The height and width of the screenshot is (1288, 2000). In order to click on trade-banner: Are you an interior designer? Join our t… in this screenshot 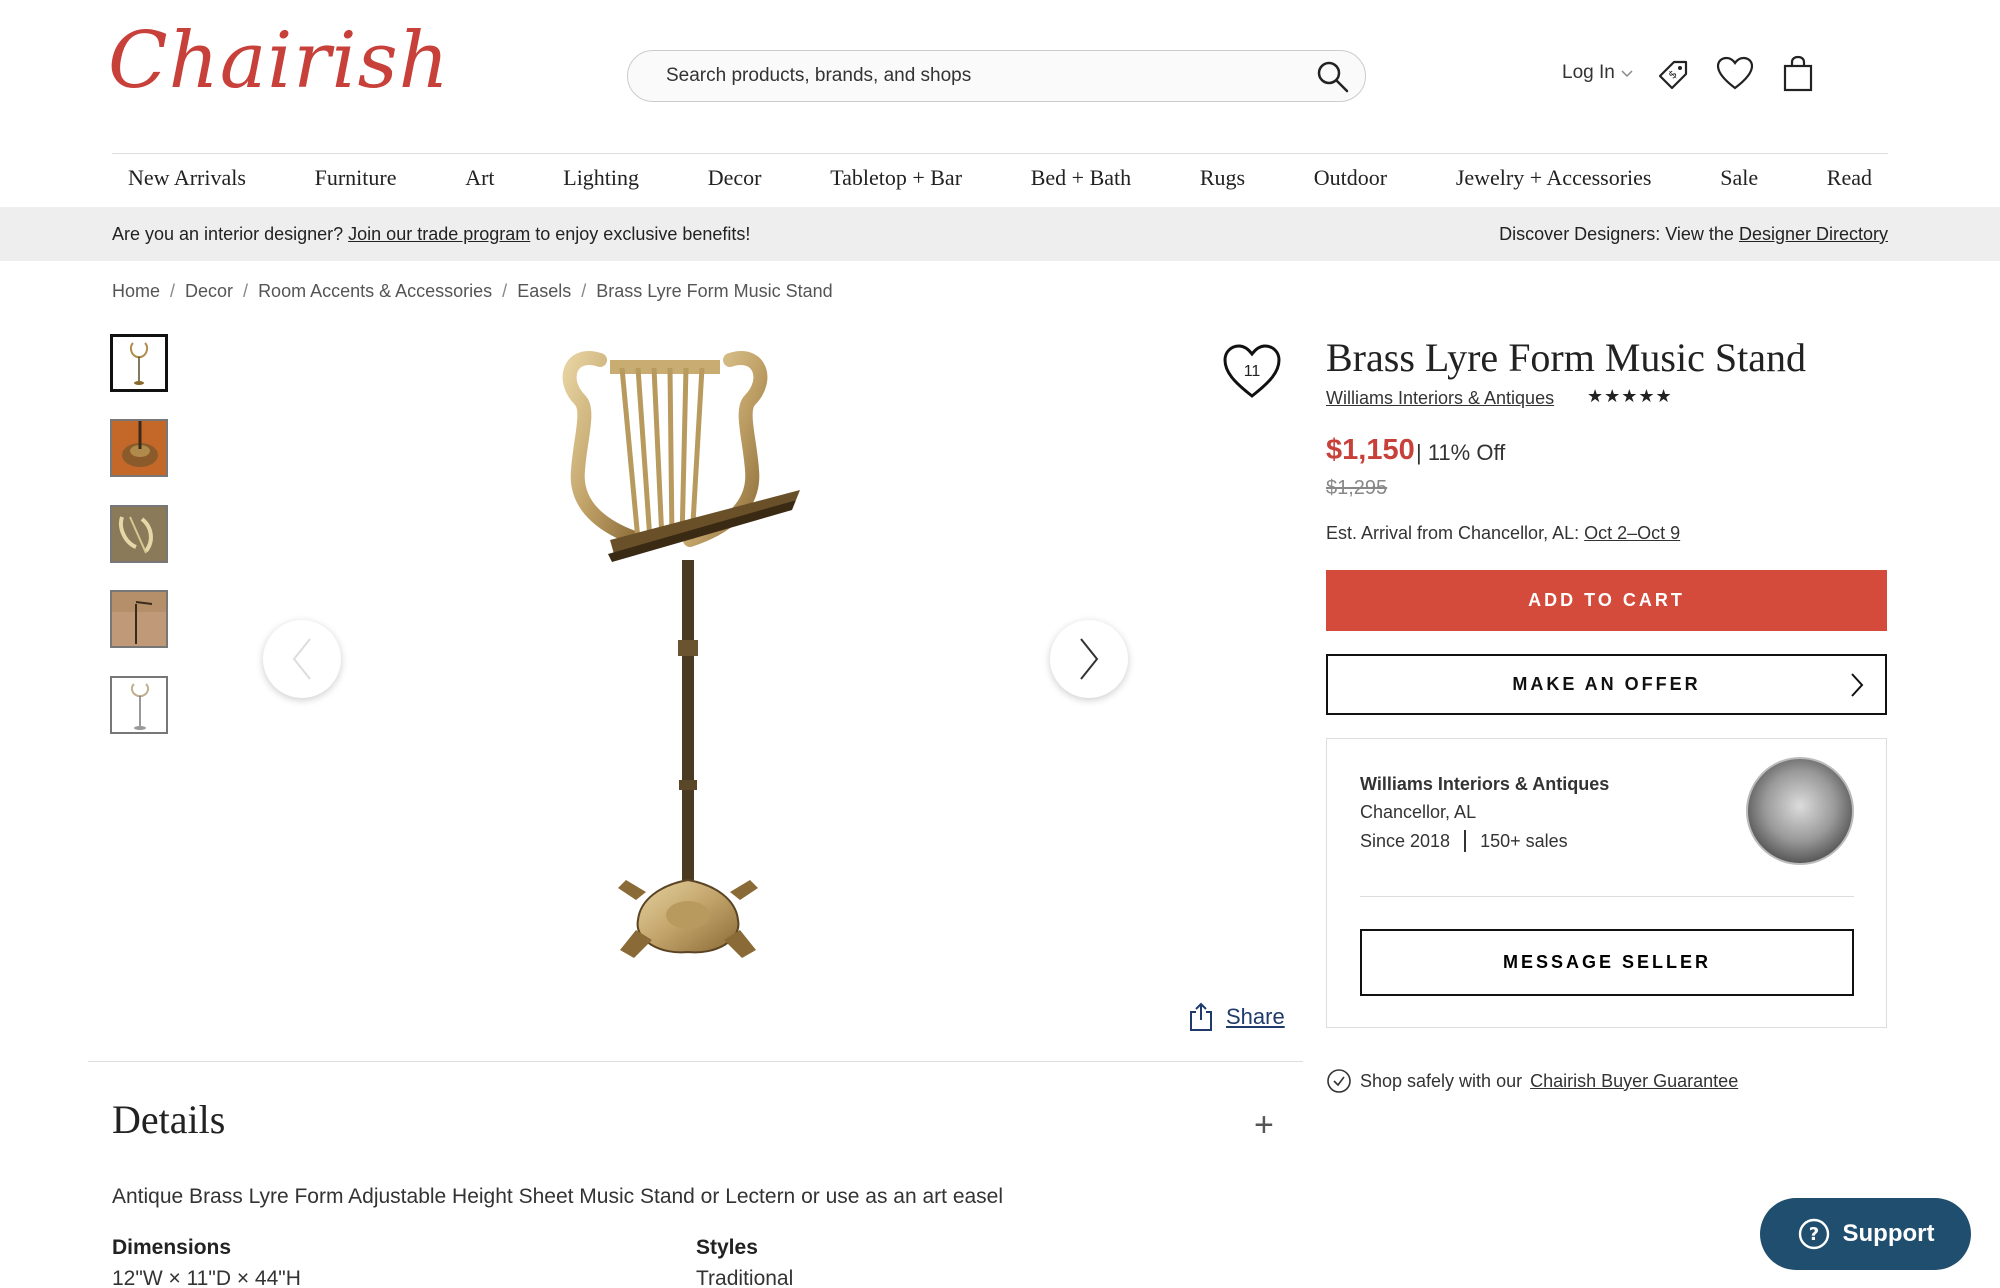, I will do `click(1000, 234)`.